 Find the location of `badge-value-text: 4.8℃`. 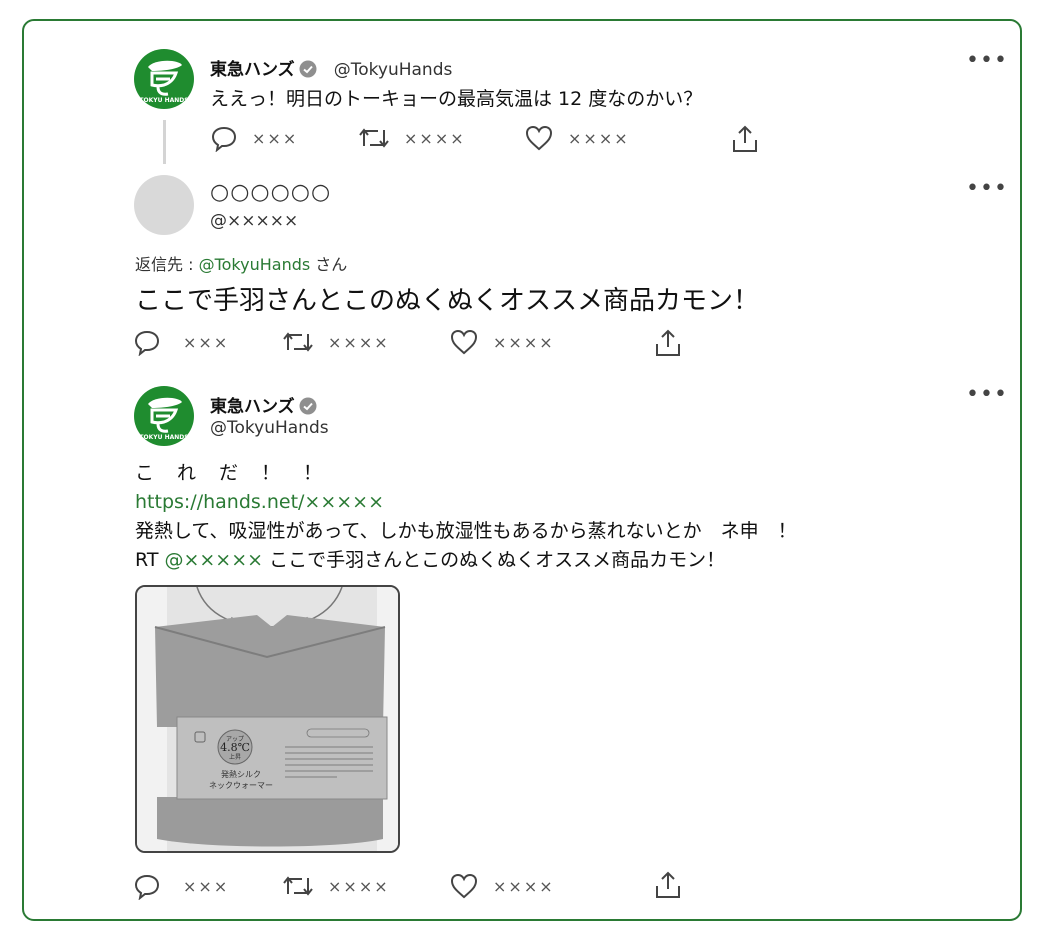

badge-value-text: 4.8℃ is located at coordinates (235, 747).